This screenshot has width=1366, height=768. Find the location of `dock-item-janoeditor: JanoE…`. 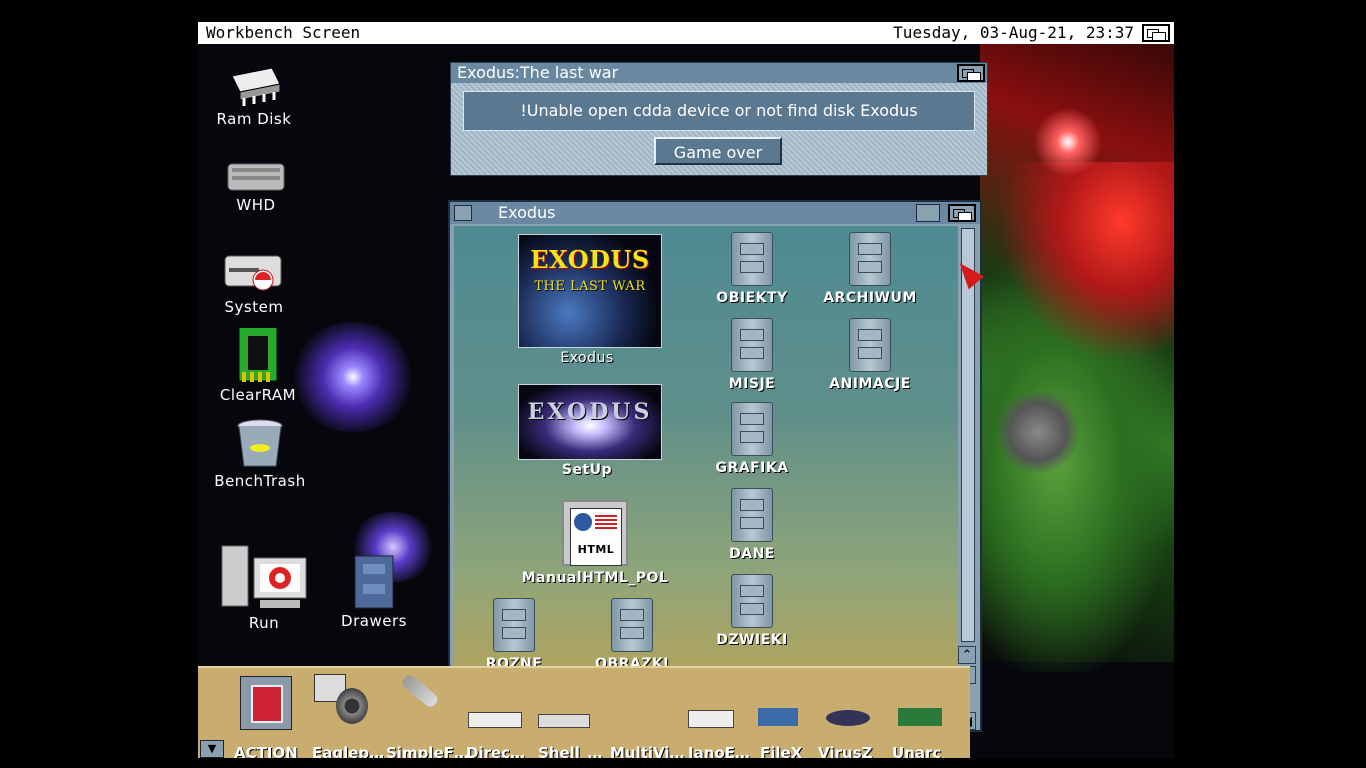

dock-item-janoeditor: JanoE… is located at coordinates (719, 751).